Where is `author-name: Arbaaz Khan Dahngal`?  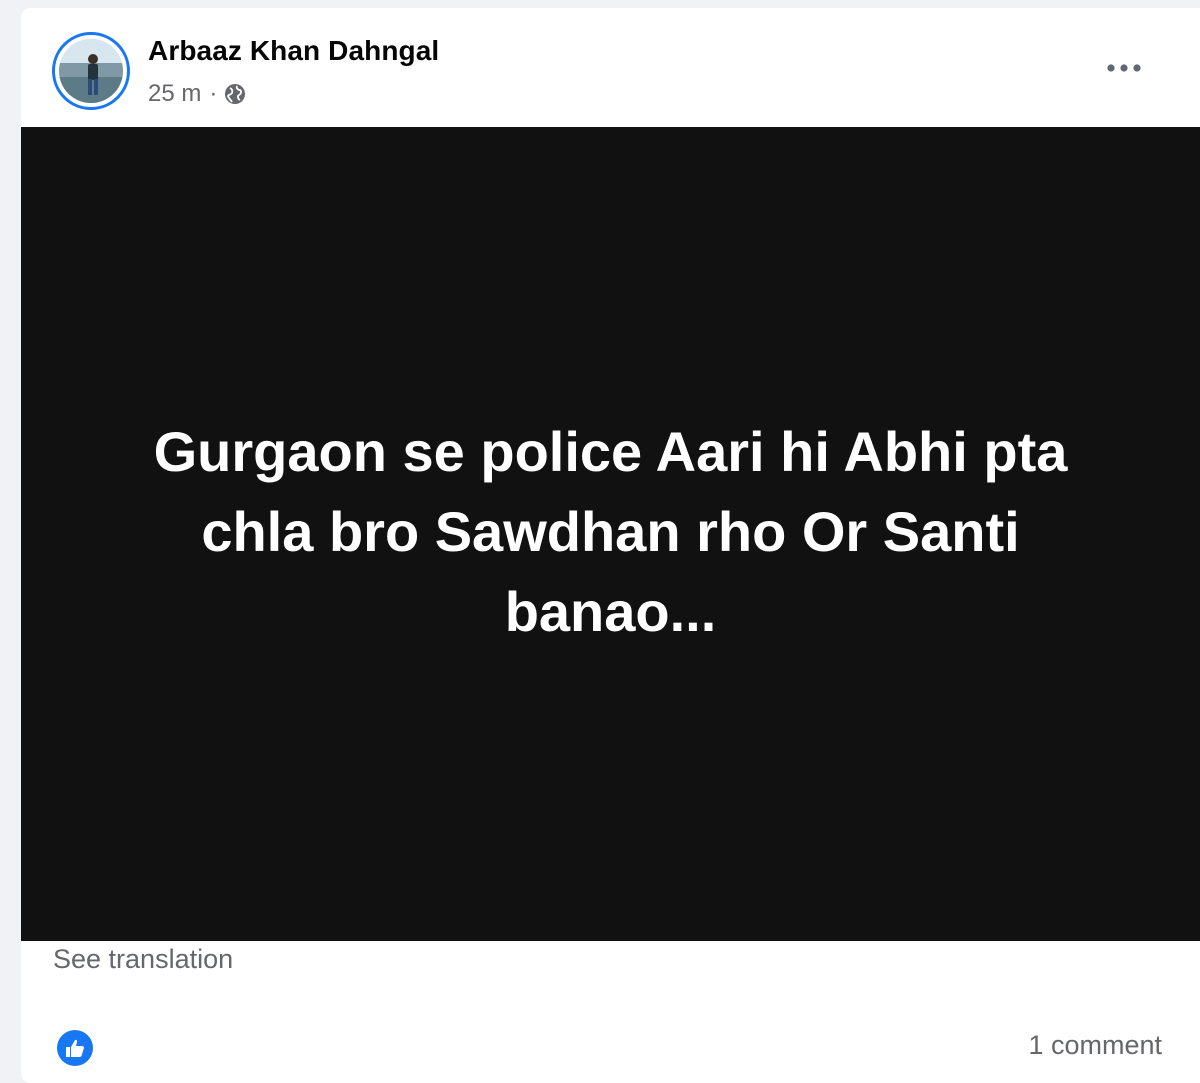 author-name: Arbaaz Khan Dahngal is located at coordinates (293, 51).